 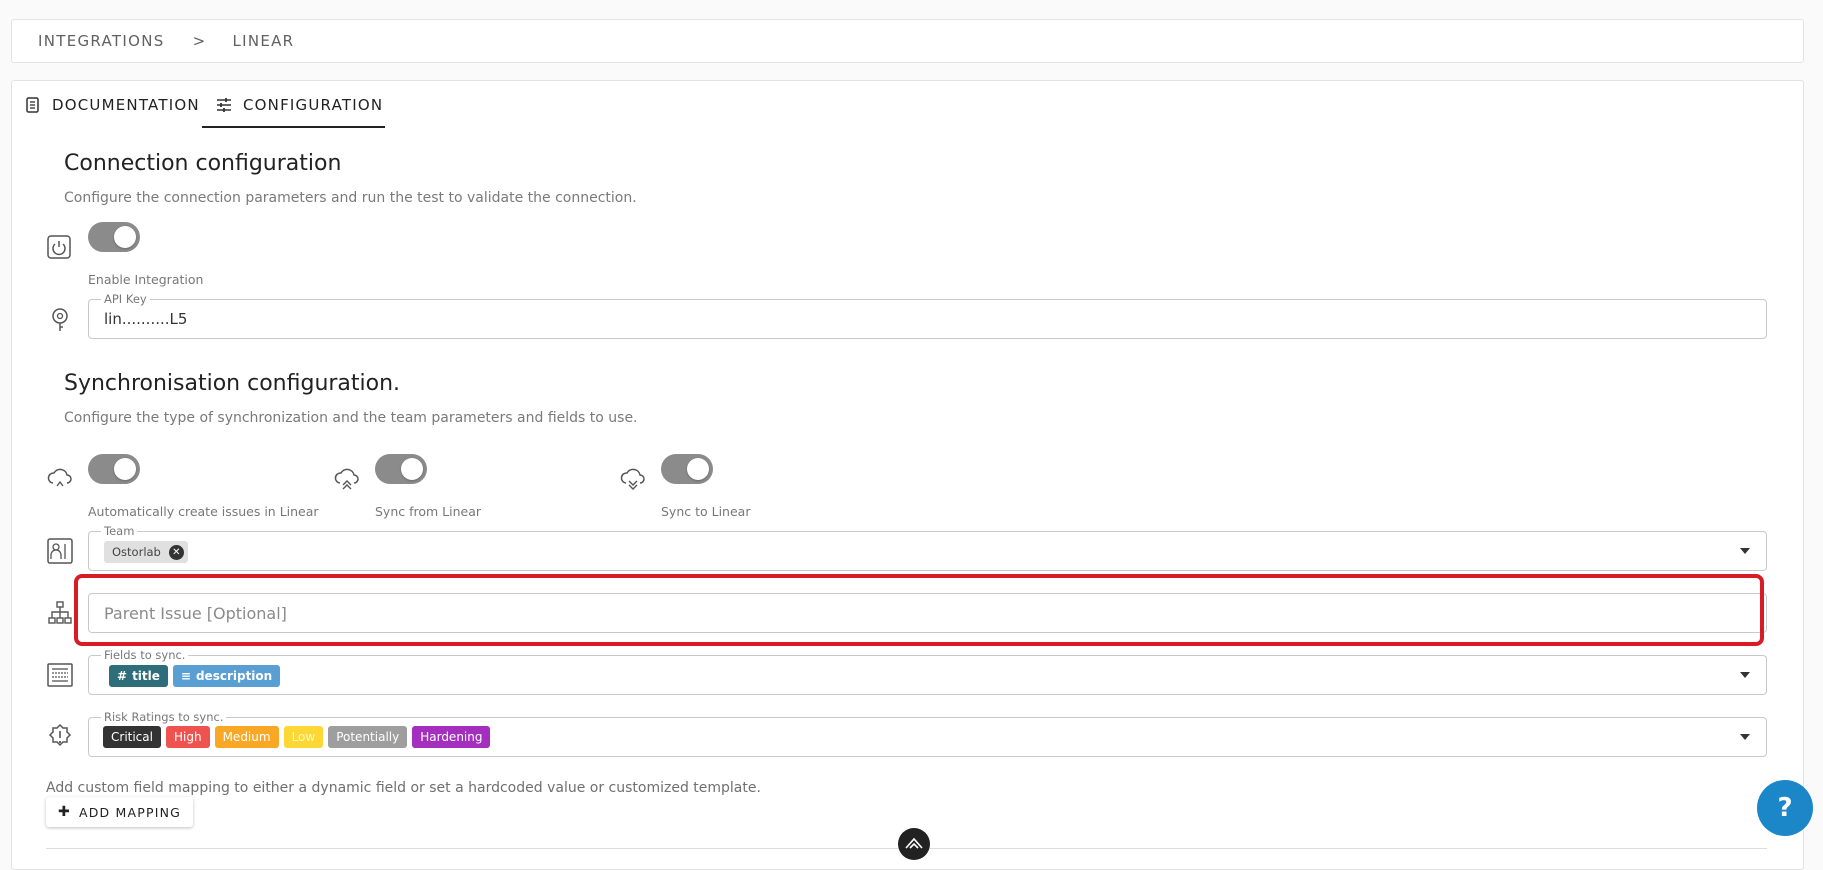 I want to click on tab-configuration: CONFIGURATION, so click(x=299, y=105).